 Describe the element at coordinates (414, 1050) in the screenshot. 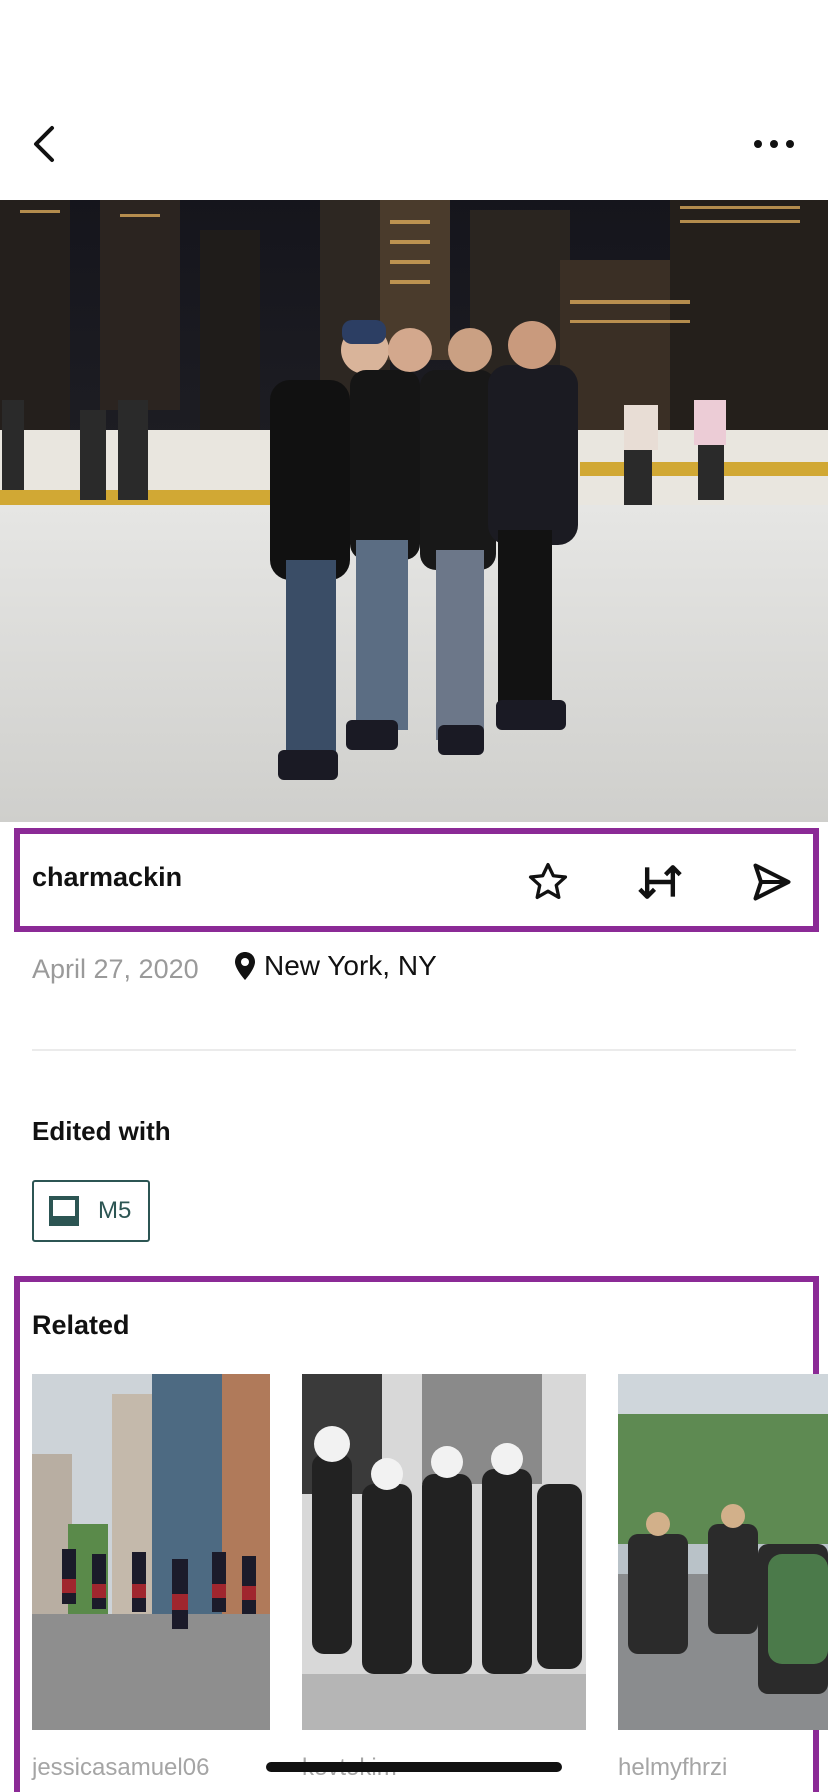

I see `section-divider` at that location.